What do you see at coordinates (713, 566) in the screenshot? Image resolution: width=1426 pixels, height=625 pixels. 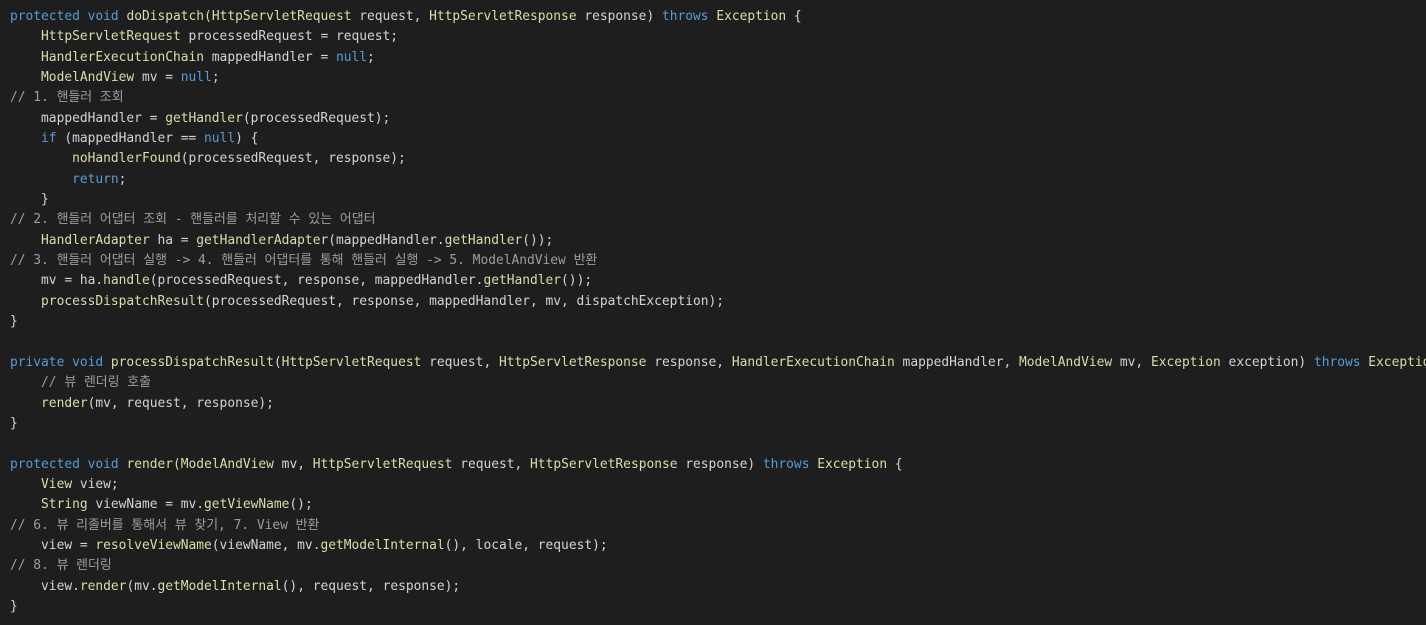 I see `code-line: // 8. 뷰 렌더링` at bounding box center [713, 566].